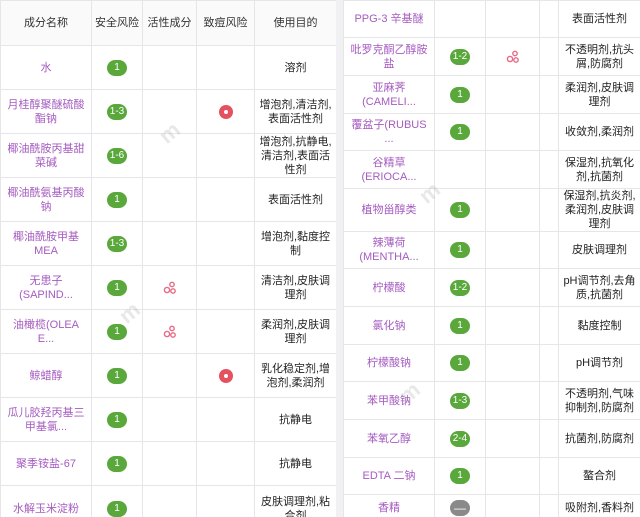 The height and width of the screenshot is (517, 640). I want to click on table-row: 苯氧乙醇 2-4 抗菌剂,防腐剂, so click(491, 438).